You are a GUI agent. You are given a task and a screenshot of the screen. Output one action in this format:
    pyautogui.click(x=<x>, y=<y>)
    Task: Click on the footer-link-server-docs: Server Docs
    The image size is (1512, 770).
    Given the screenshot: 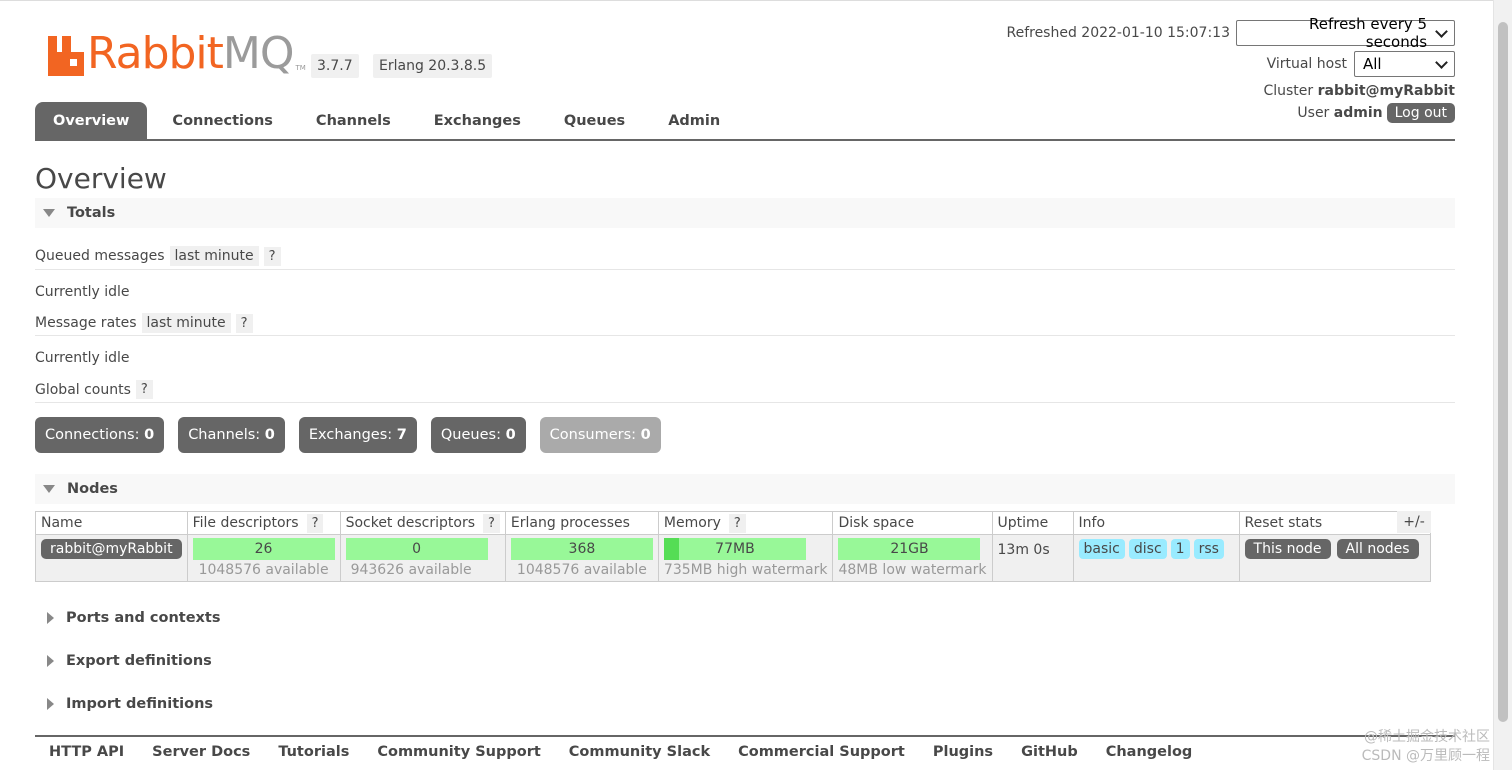 What is the action you would take?
    pyautogui.click(x=201, y=752)
    